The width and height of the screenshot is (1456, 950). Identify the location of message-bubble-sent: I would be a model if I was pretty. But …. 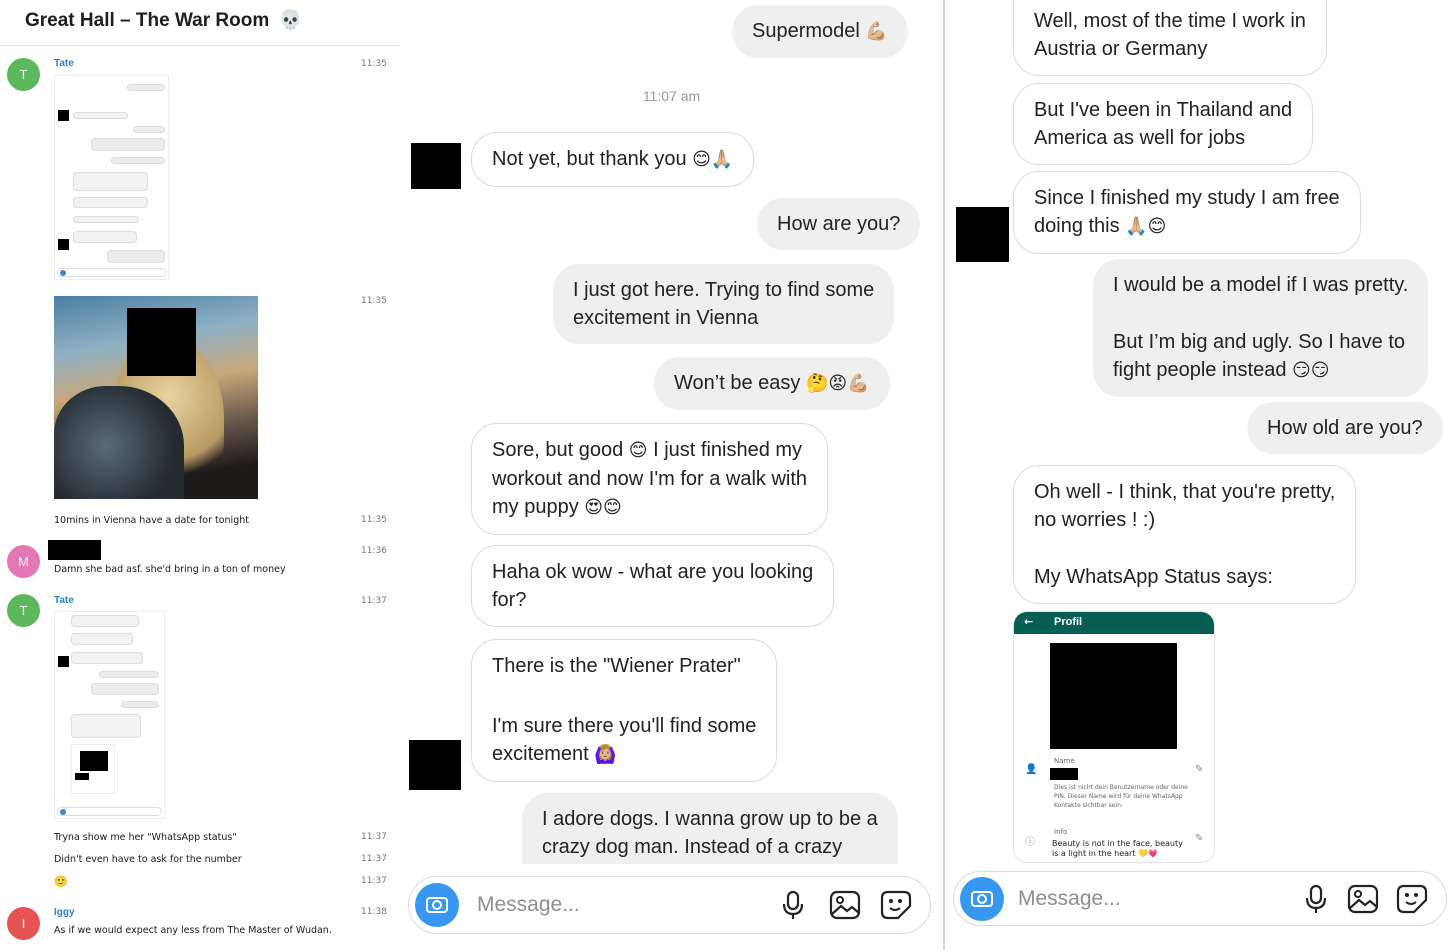
(1261, 328).